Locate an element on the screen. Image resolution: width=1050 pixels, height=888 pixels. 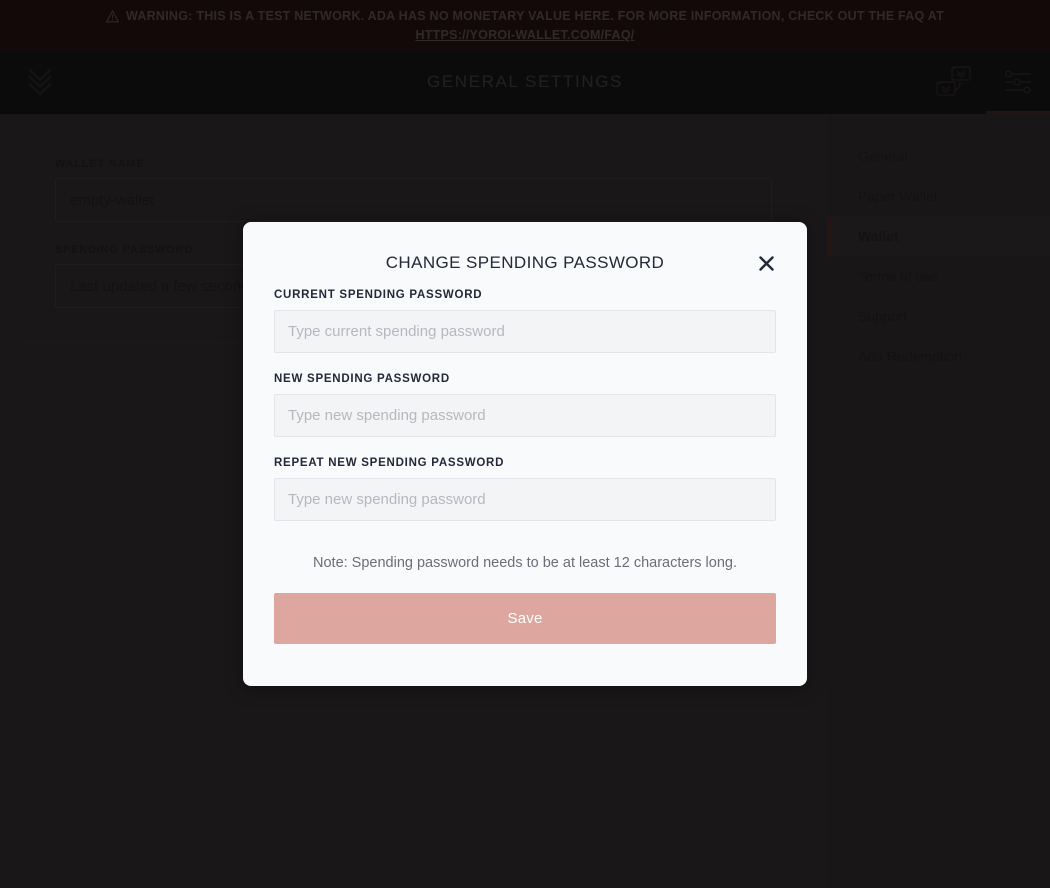
repeat-password-label: REPEAT NEW SPENDING PASSWORD is located at coordinates (389, 463).